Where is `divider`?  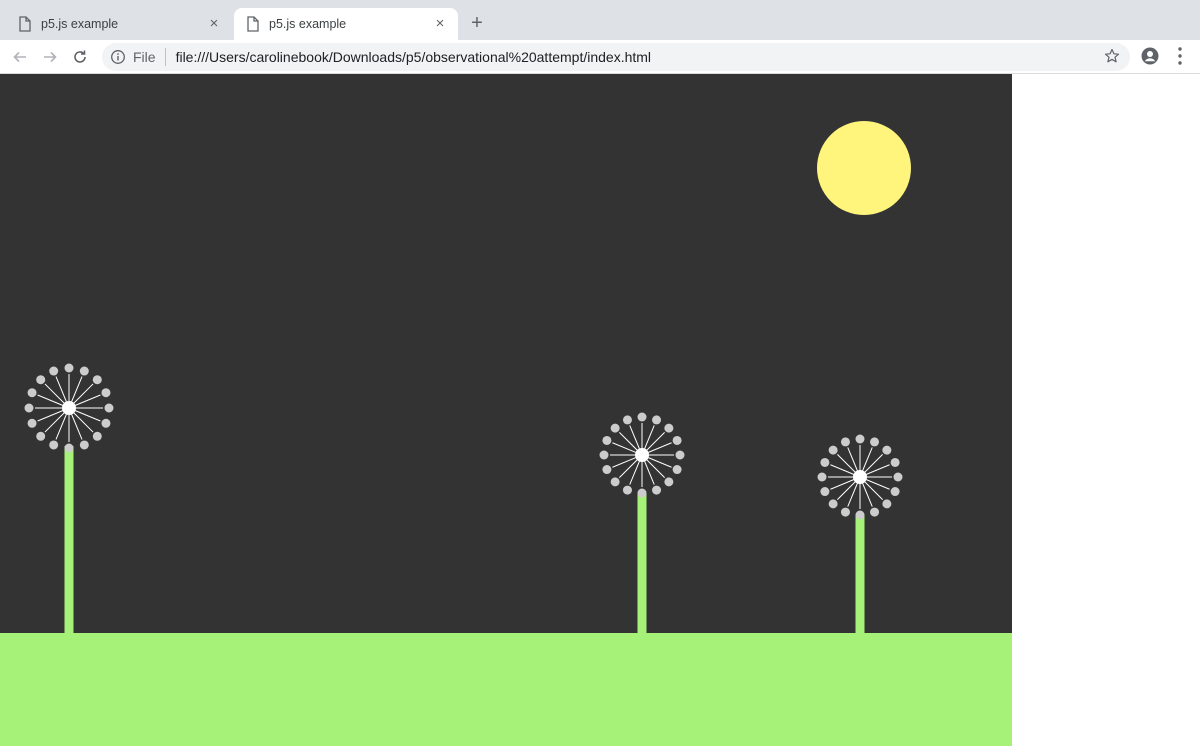
divider is located at coordinates (165, 57).